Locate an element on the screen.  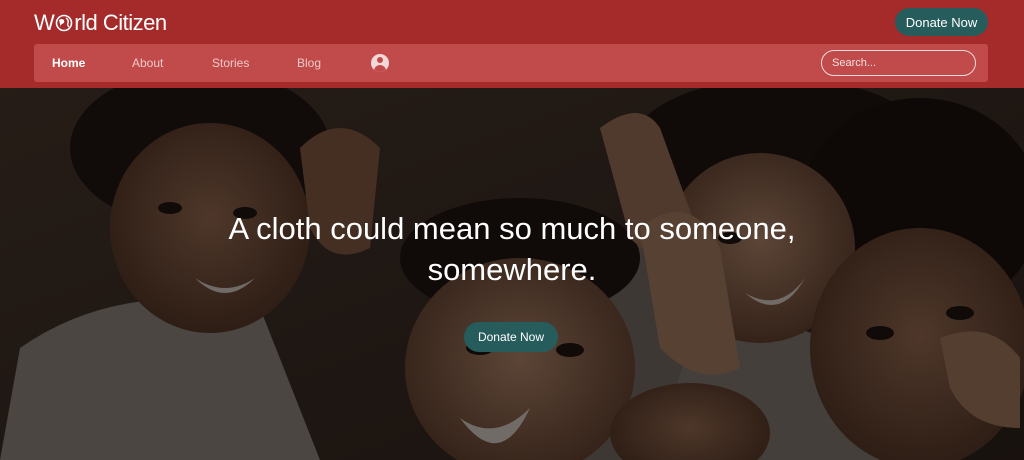
user-circle-icon is located at coordinates (380, 63).